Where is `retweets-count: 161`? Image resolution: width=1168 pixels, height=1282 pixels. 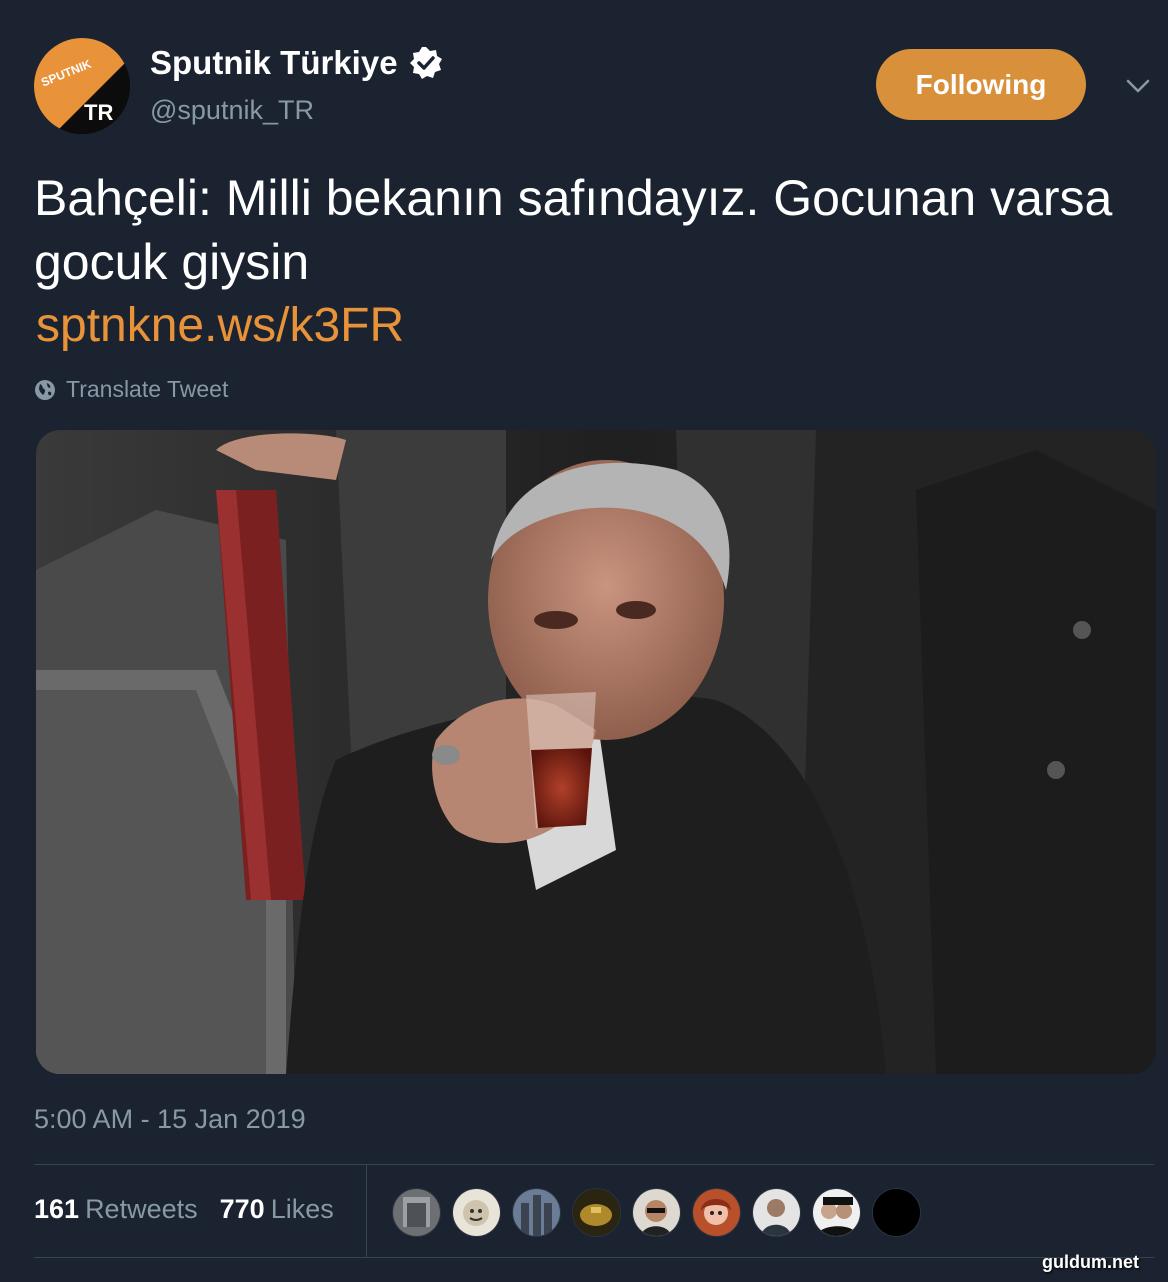
retweets-count: 161 is located at coordinates (57, 1209).